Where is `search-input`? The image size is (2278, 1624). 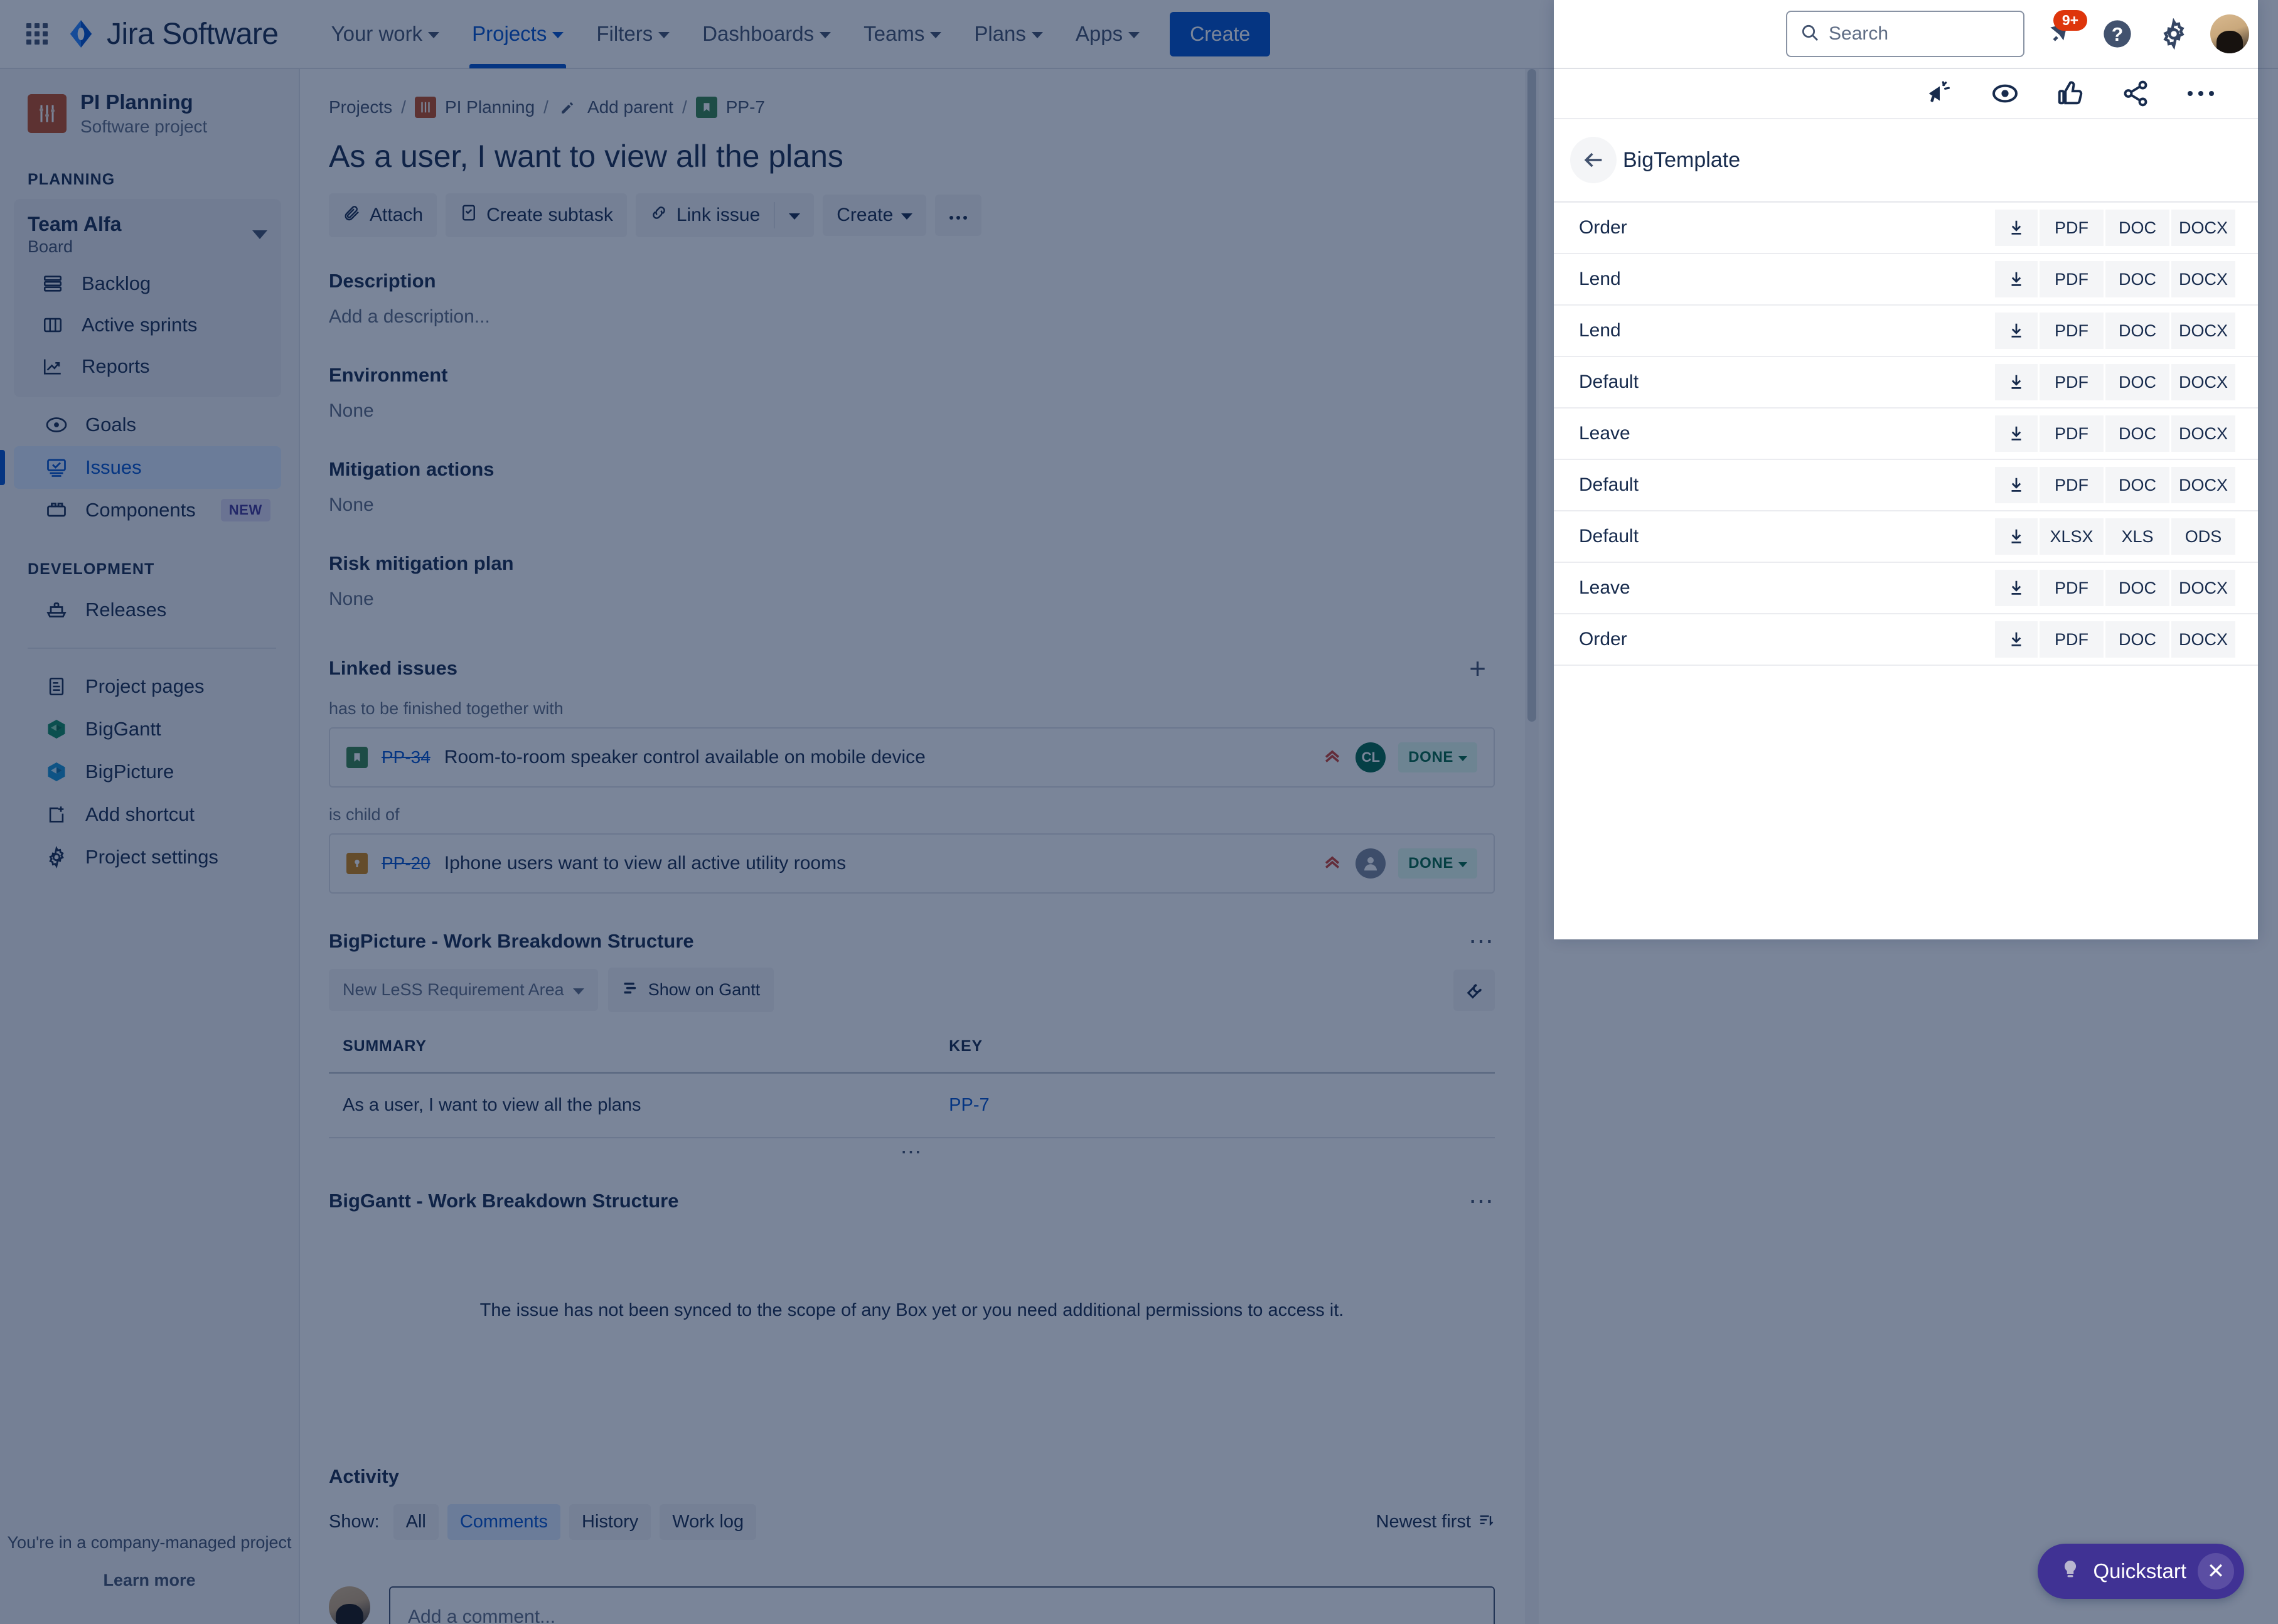 search-input is located at coordinates (1920, 34).